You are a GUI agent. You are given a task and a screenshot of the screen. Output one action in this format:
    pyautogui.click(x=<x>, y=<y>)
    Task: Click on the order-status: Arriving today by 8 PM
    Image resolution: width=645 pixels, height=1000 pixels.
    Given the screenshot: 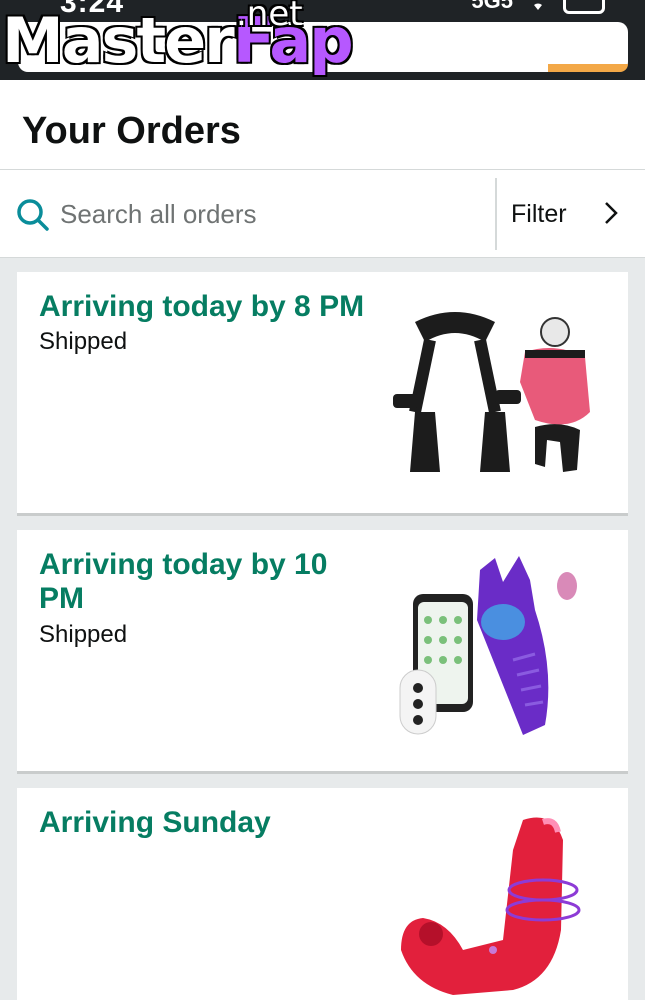 What is the action you would take?
    pyautogui.click(x=202, y=306)
    